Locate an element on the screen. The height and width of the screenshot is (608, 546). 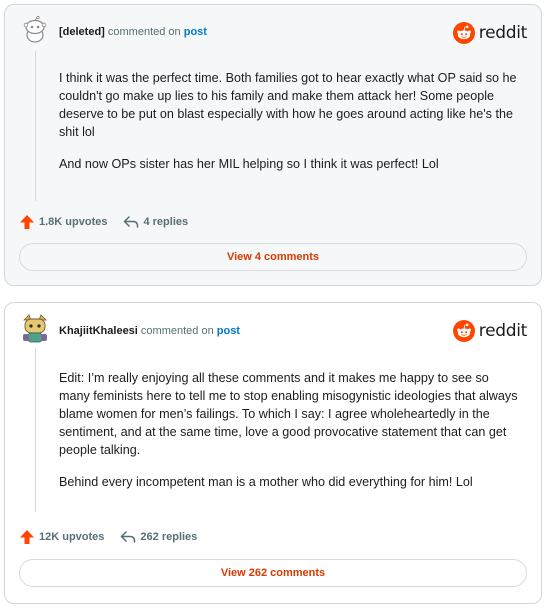
snoo-custom-avatar-icon is located at coordinates (35, 329).